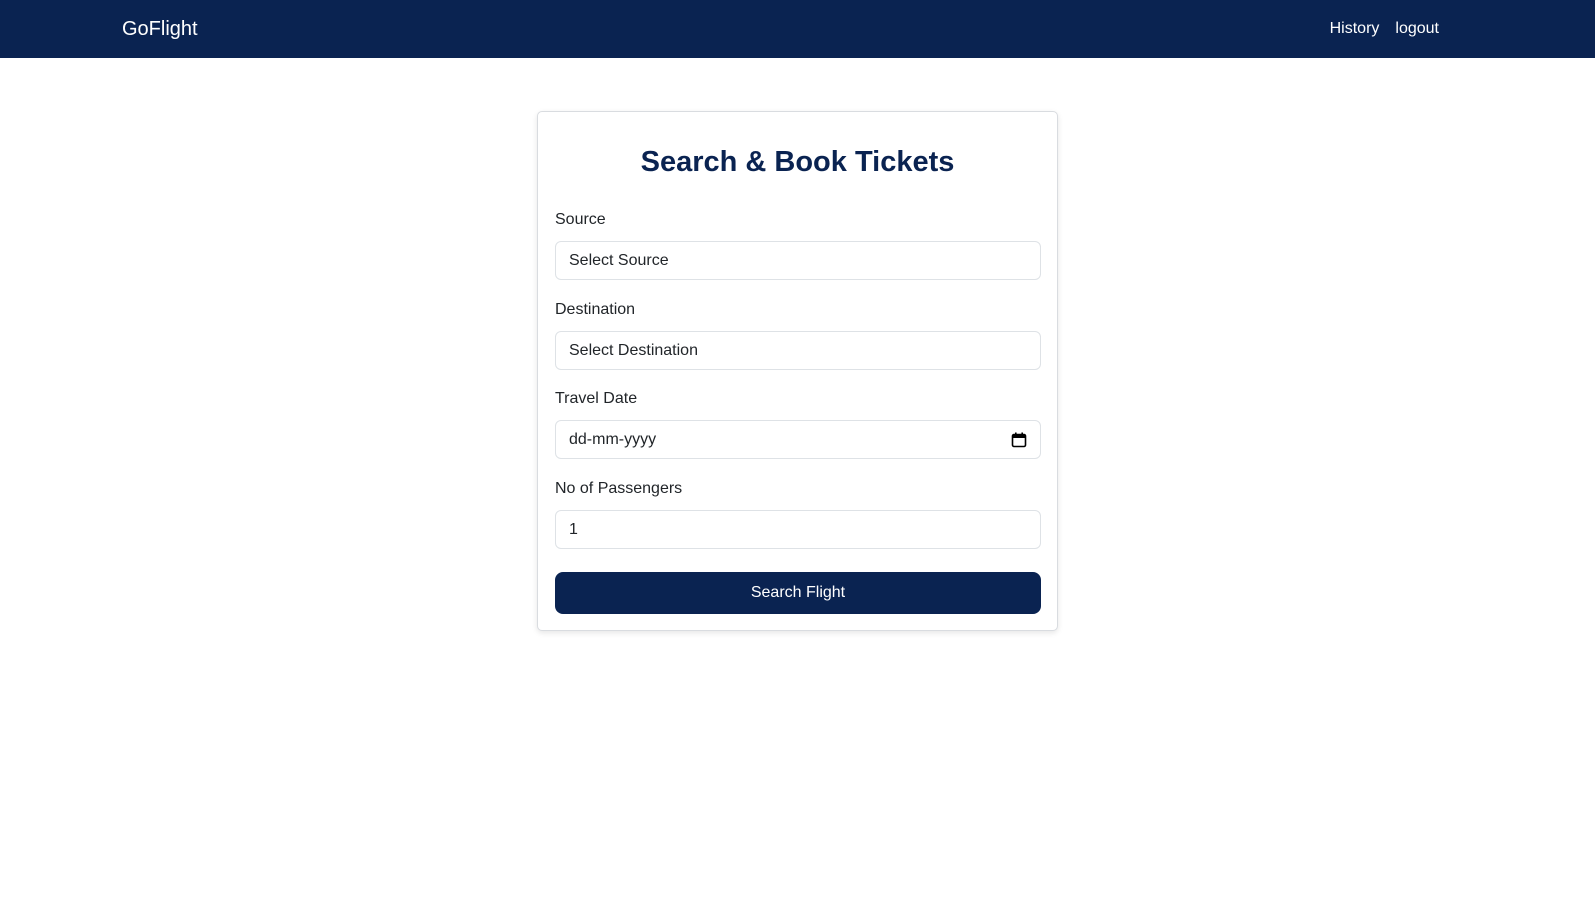 The image size is (1595, 897). Describe the element at coordinates (633, 350) in the screenshot. I see `destination-select-value: Select Destination` at that location.